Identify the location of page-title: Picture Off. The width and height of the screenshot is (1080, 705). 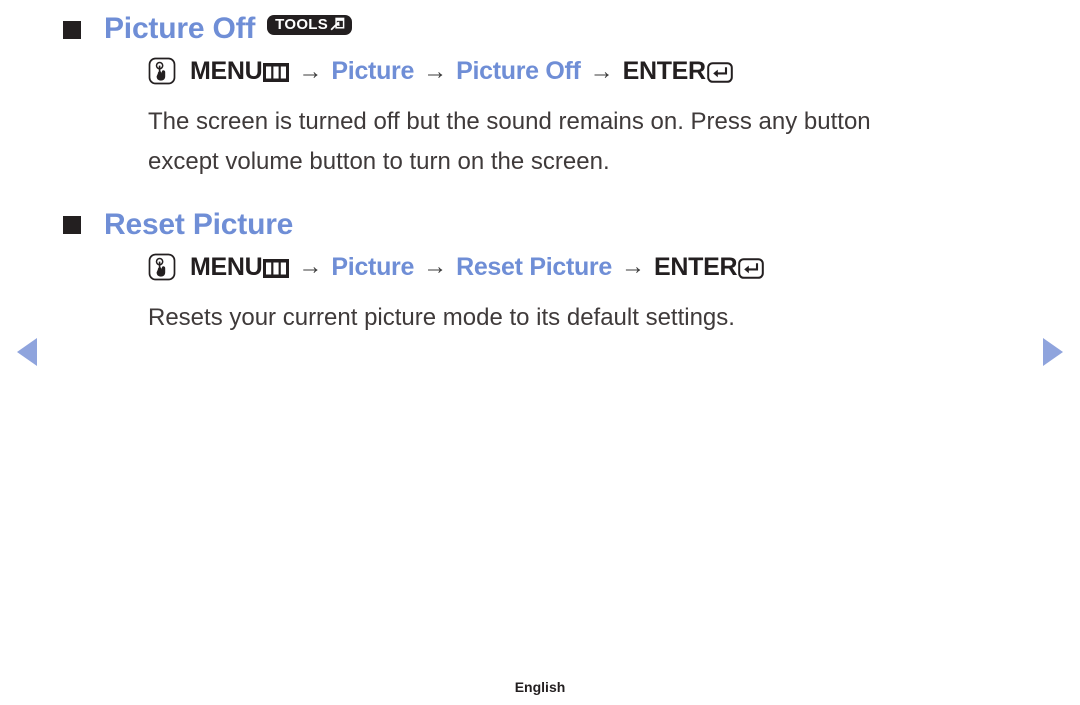
(180, 28).